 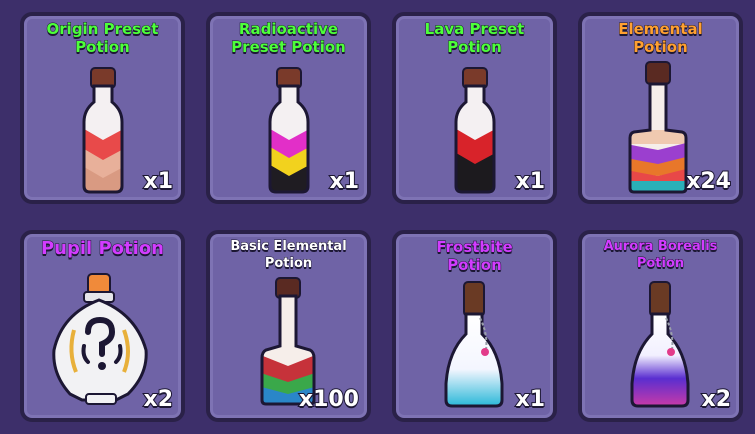 I want to click on inventory-slot-radioactive-preset-potion: Radioactive Preset Potion x1, so click(x=288, y=108).